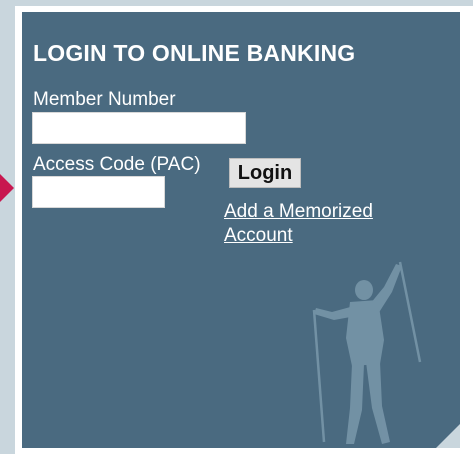 The image size is (473, 454). Describe the element at coordinates (448, 436) in the screenshot. I see `panel-corner-fold` at that location.